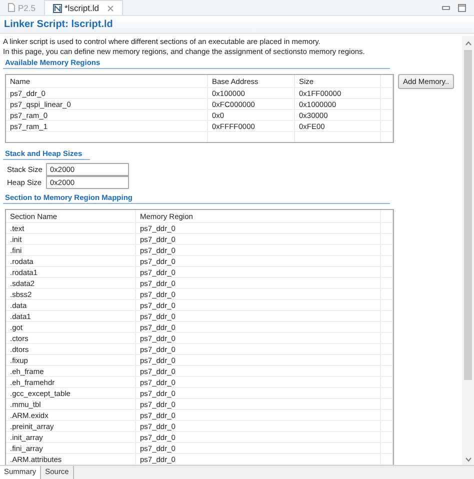 The height and width of the screenshot is (479, 474). Describe the element at coordinates (446, 8) in the screenshot. I see `minimize-icon` at that location.